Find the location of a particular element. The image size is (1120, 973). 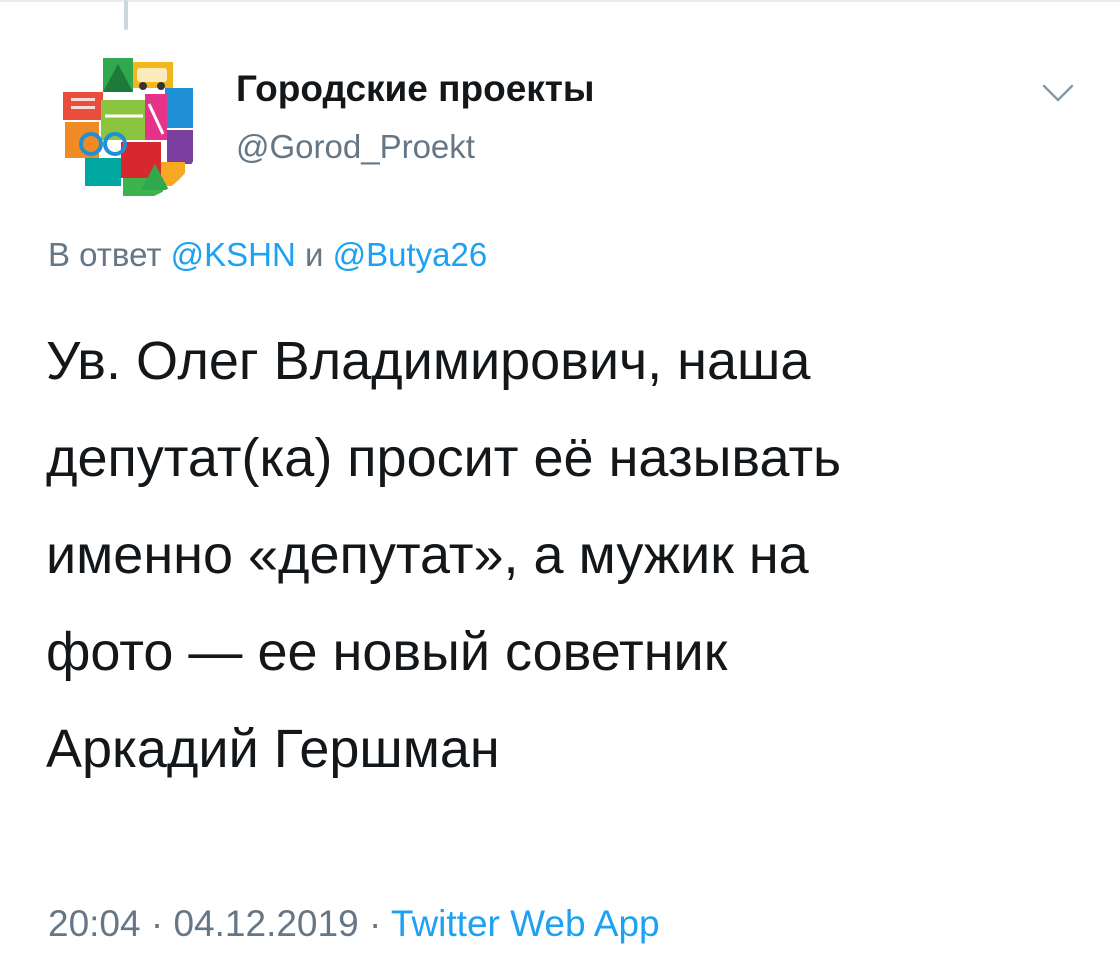

tweet-time: 20:04 is located at coordinates (94, 923).